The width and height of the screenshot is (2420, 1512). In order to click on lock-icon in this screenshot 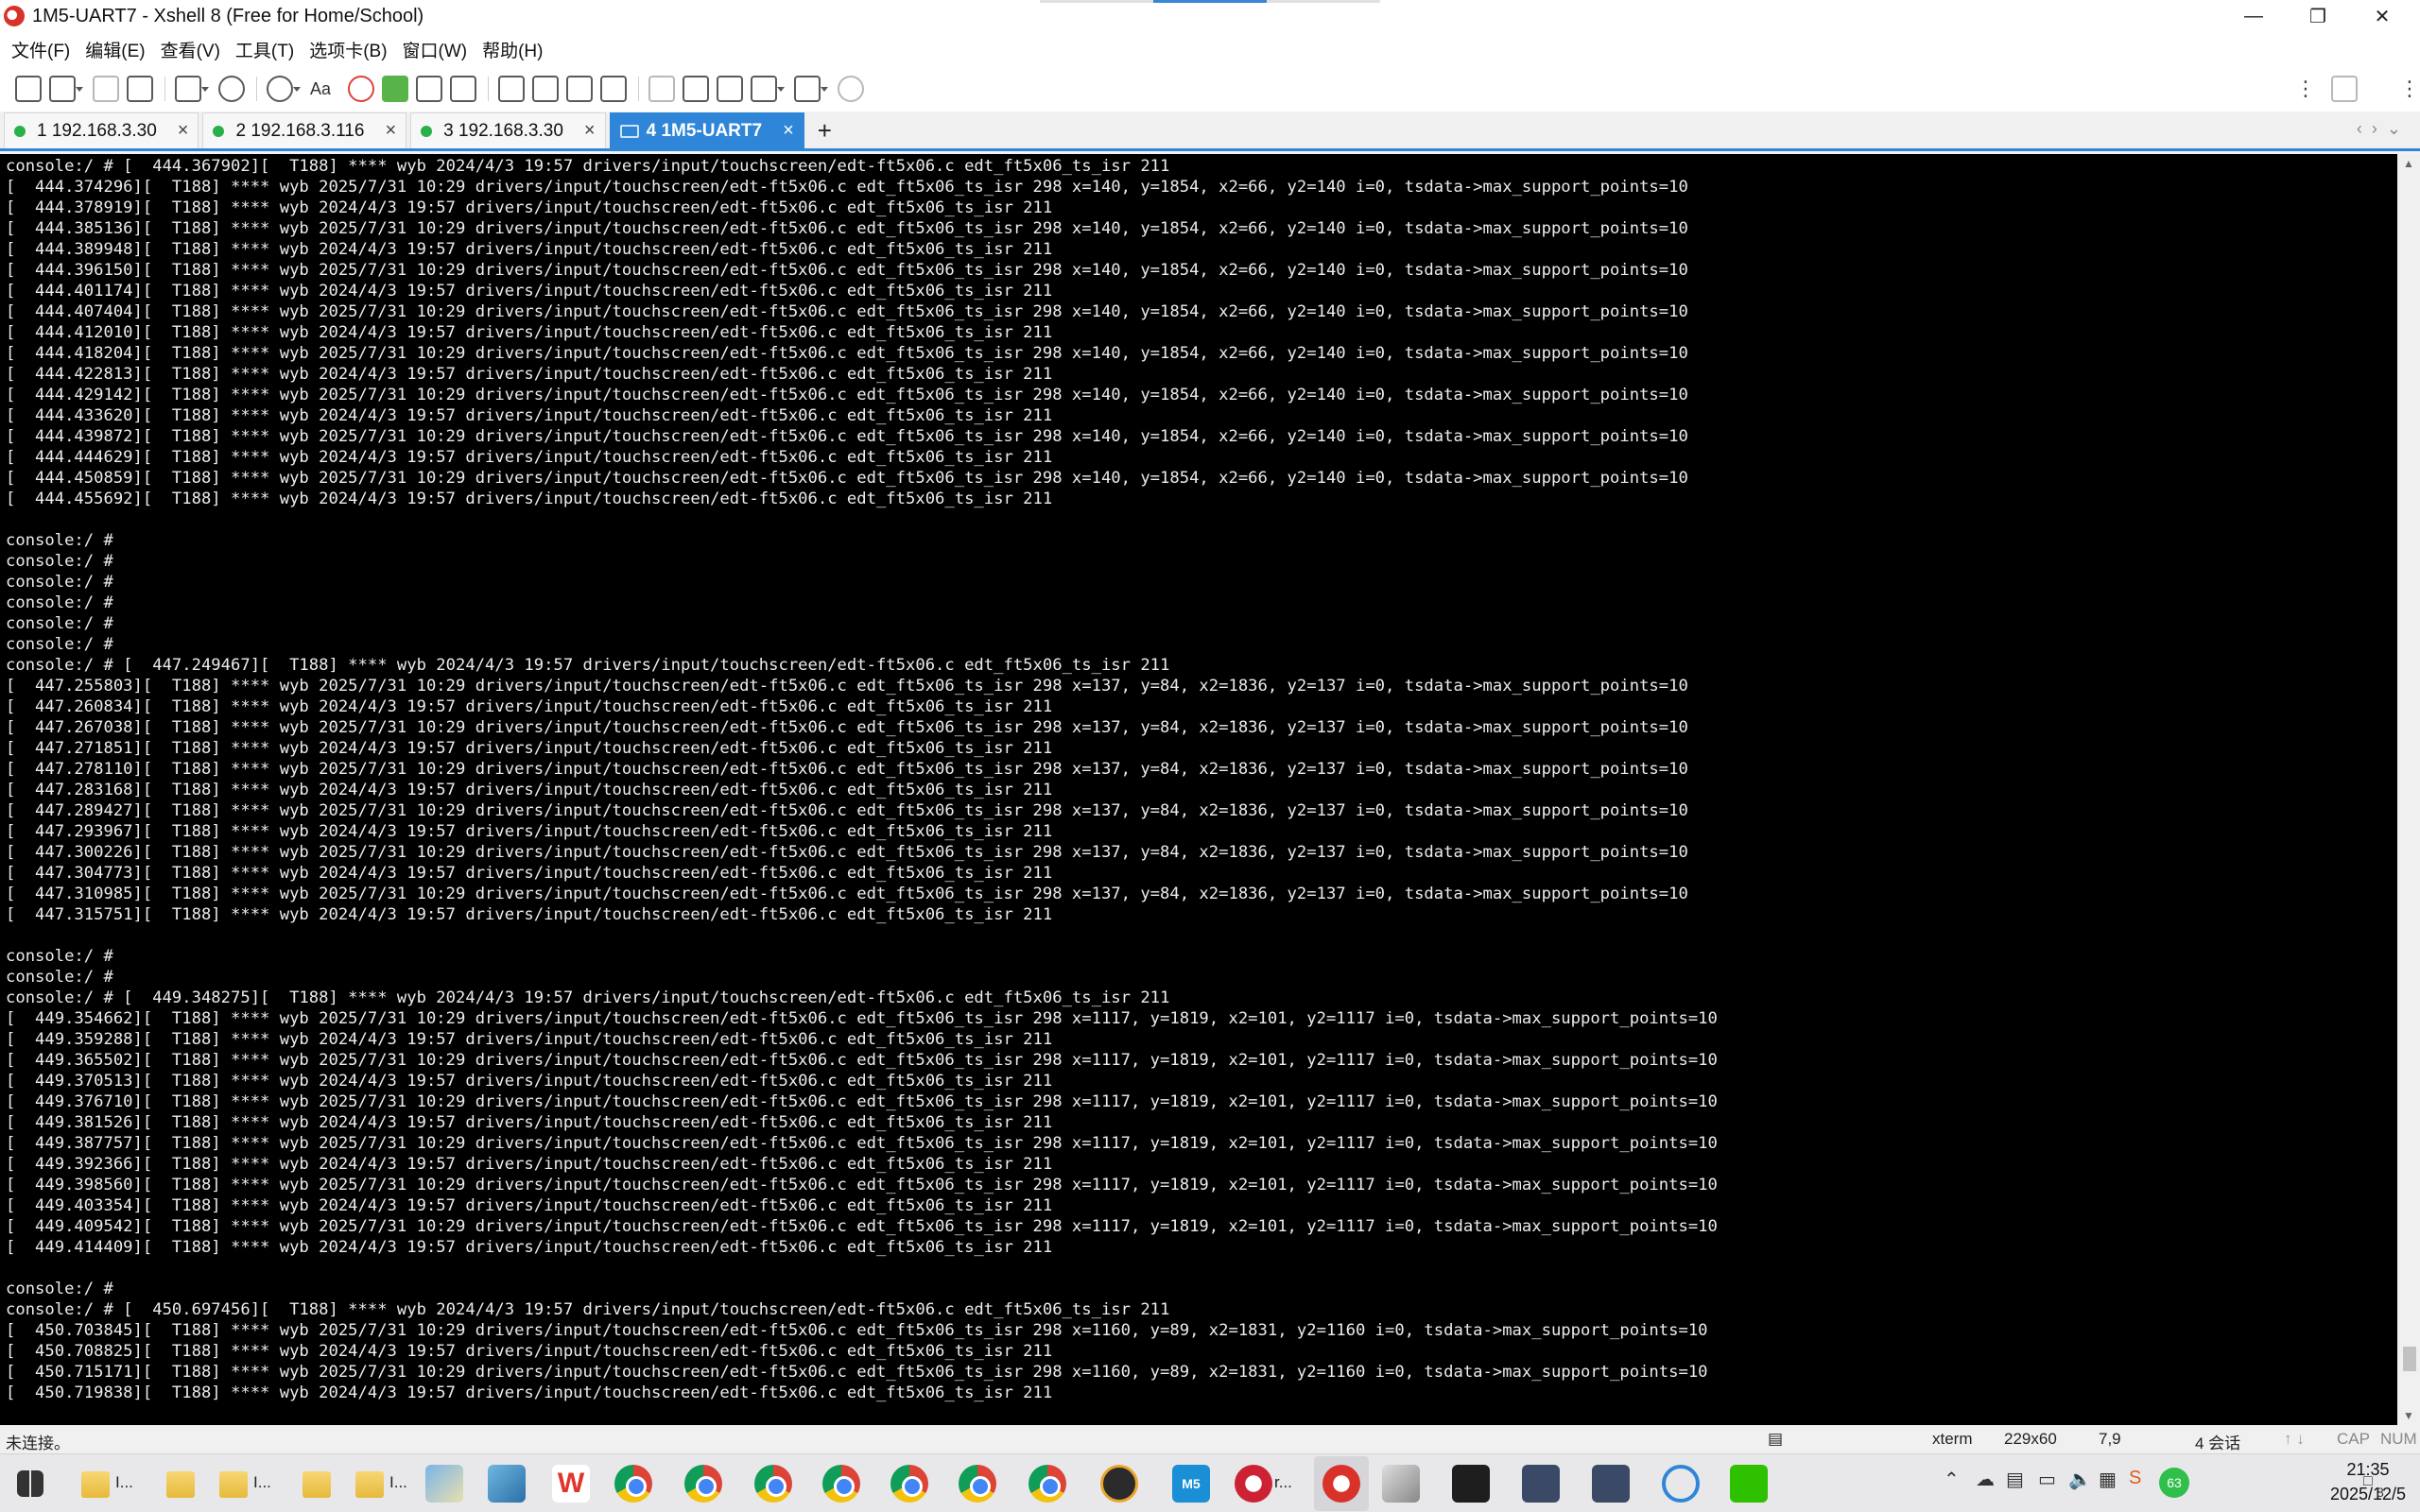, I will do `click(463, 89)`.